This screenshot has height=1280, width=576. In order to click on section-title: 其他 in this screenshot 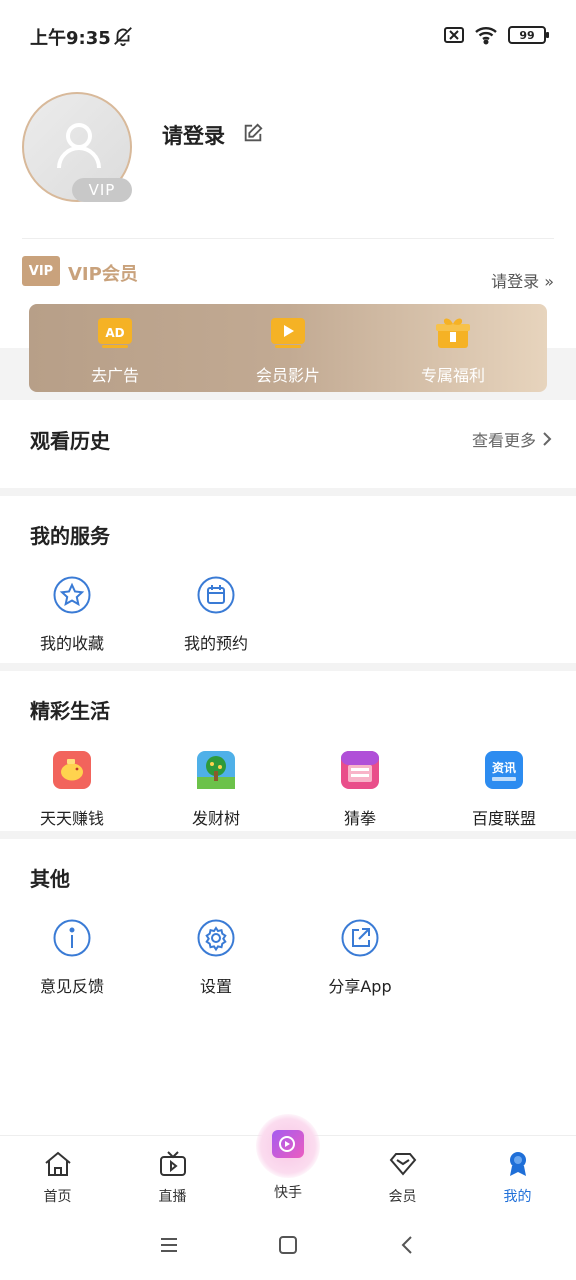, I will do `click(50, 879)`.